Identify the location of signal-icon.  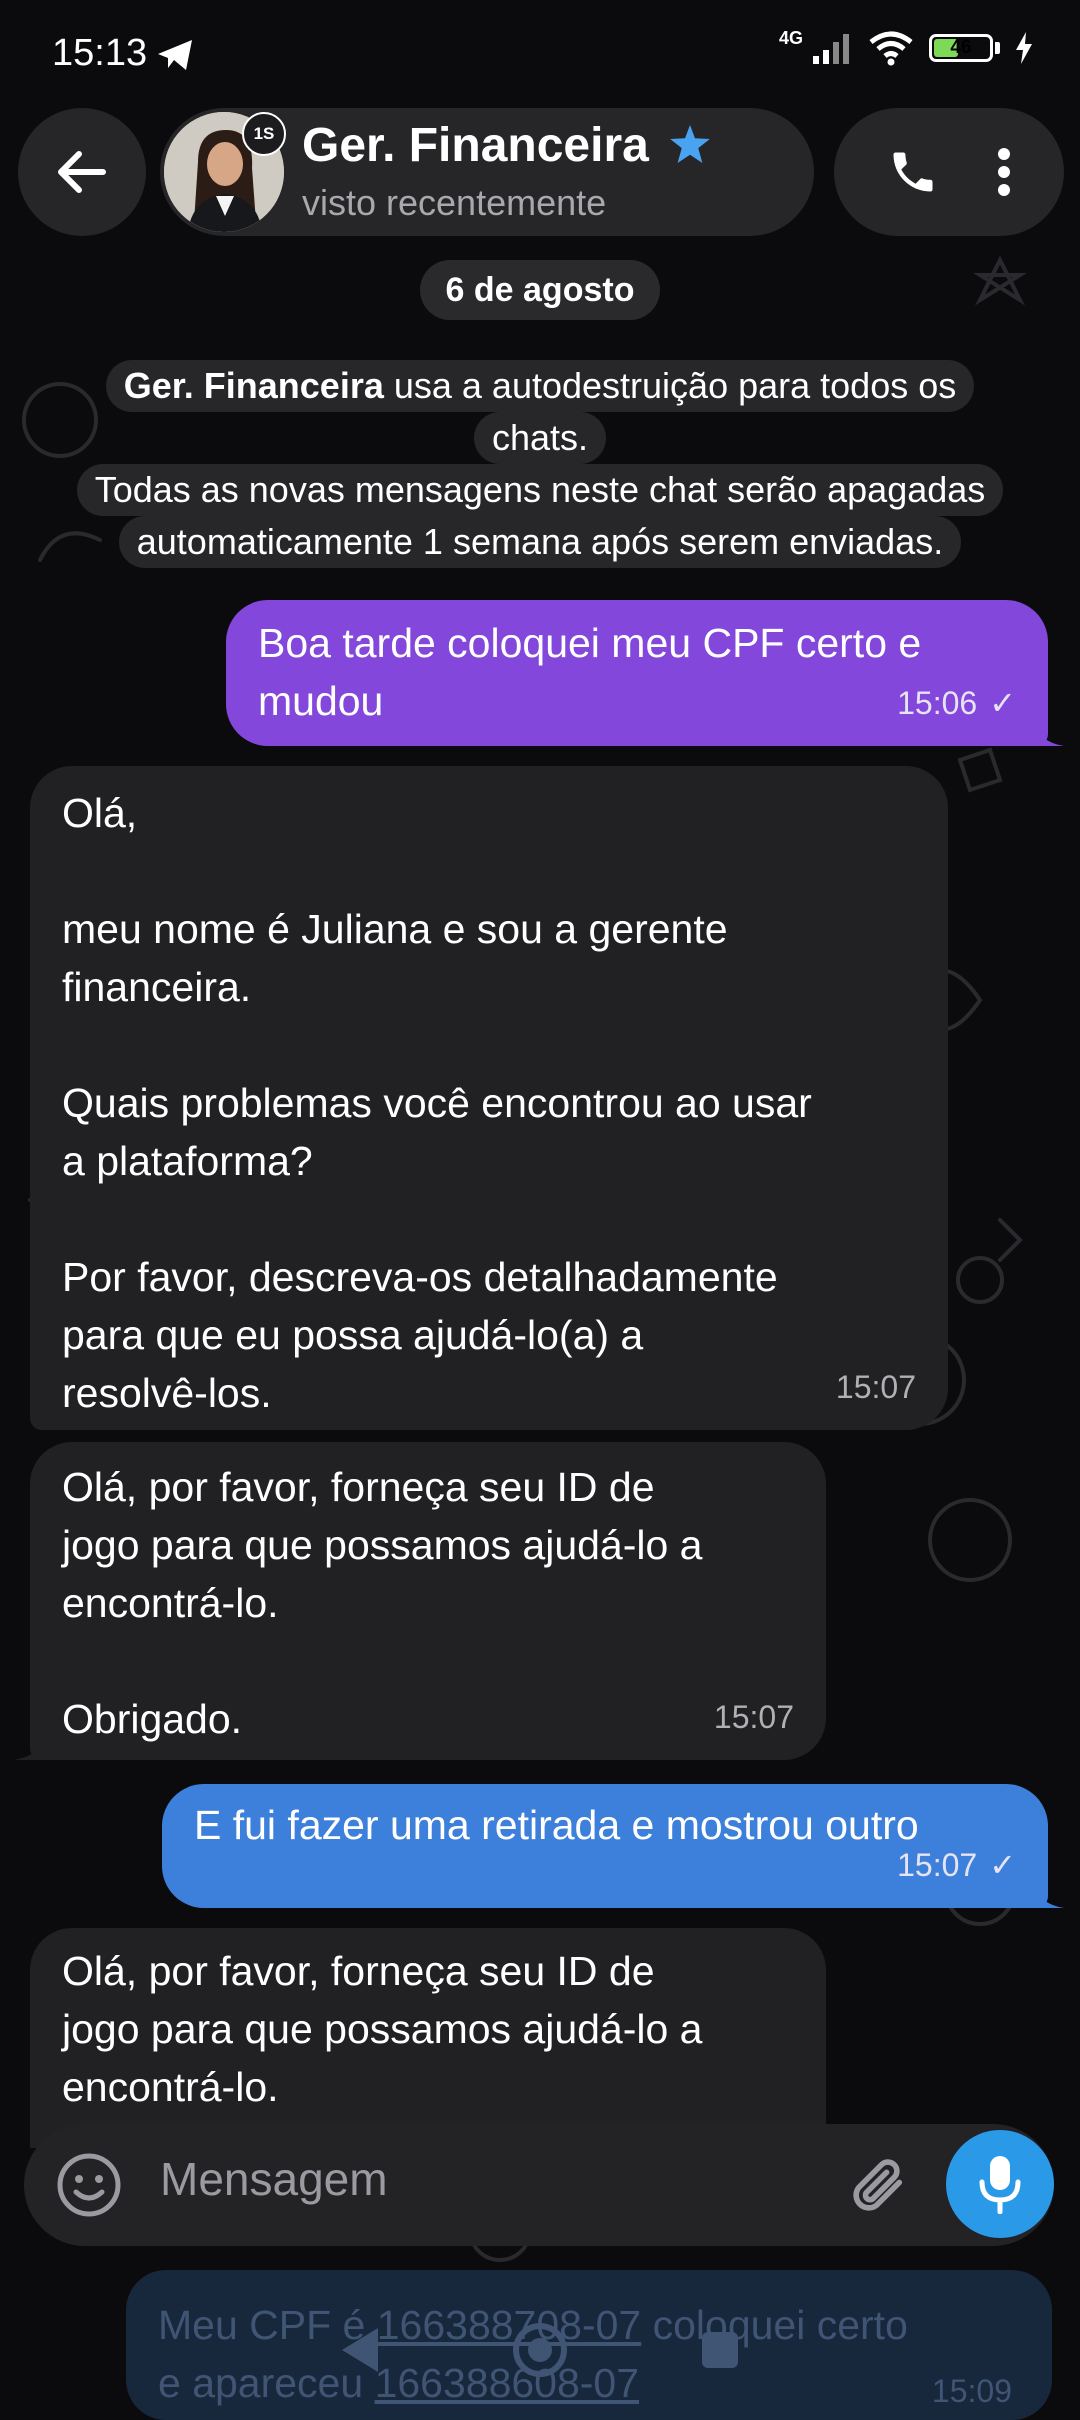
(831, 49).